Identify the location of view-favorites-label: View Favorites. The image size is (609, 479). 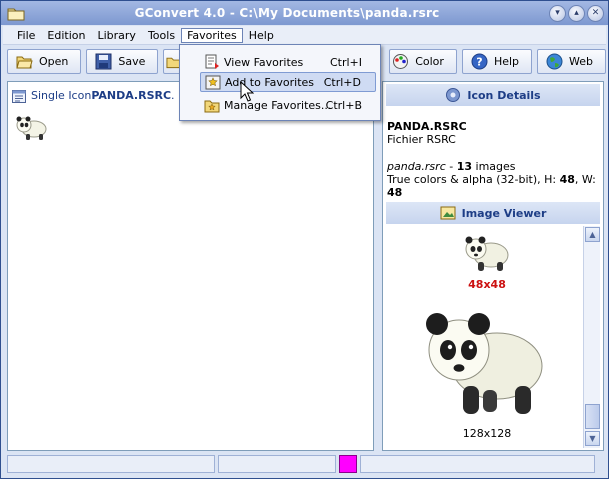
(264, 62).